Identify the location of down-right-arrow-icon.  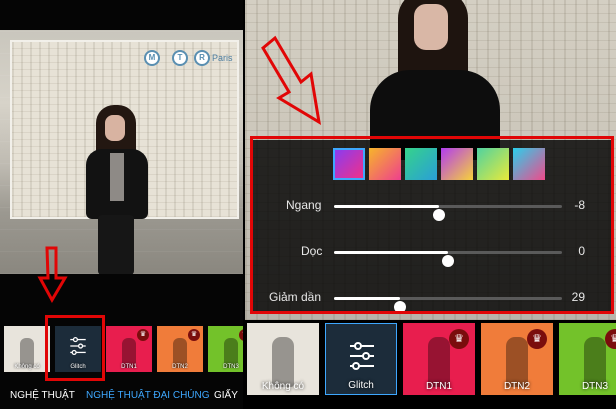
(291, 80).